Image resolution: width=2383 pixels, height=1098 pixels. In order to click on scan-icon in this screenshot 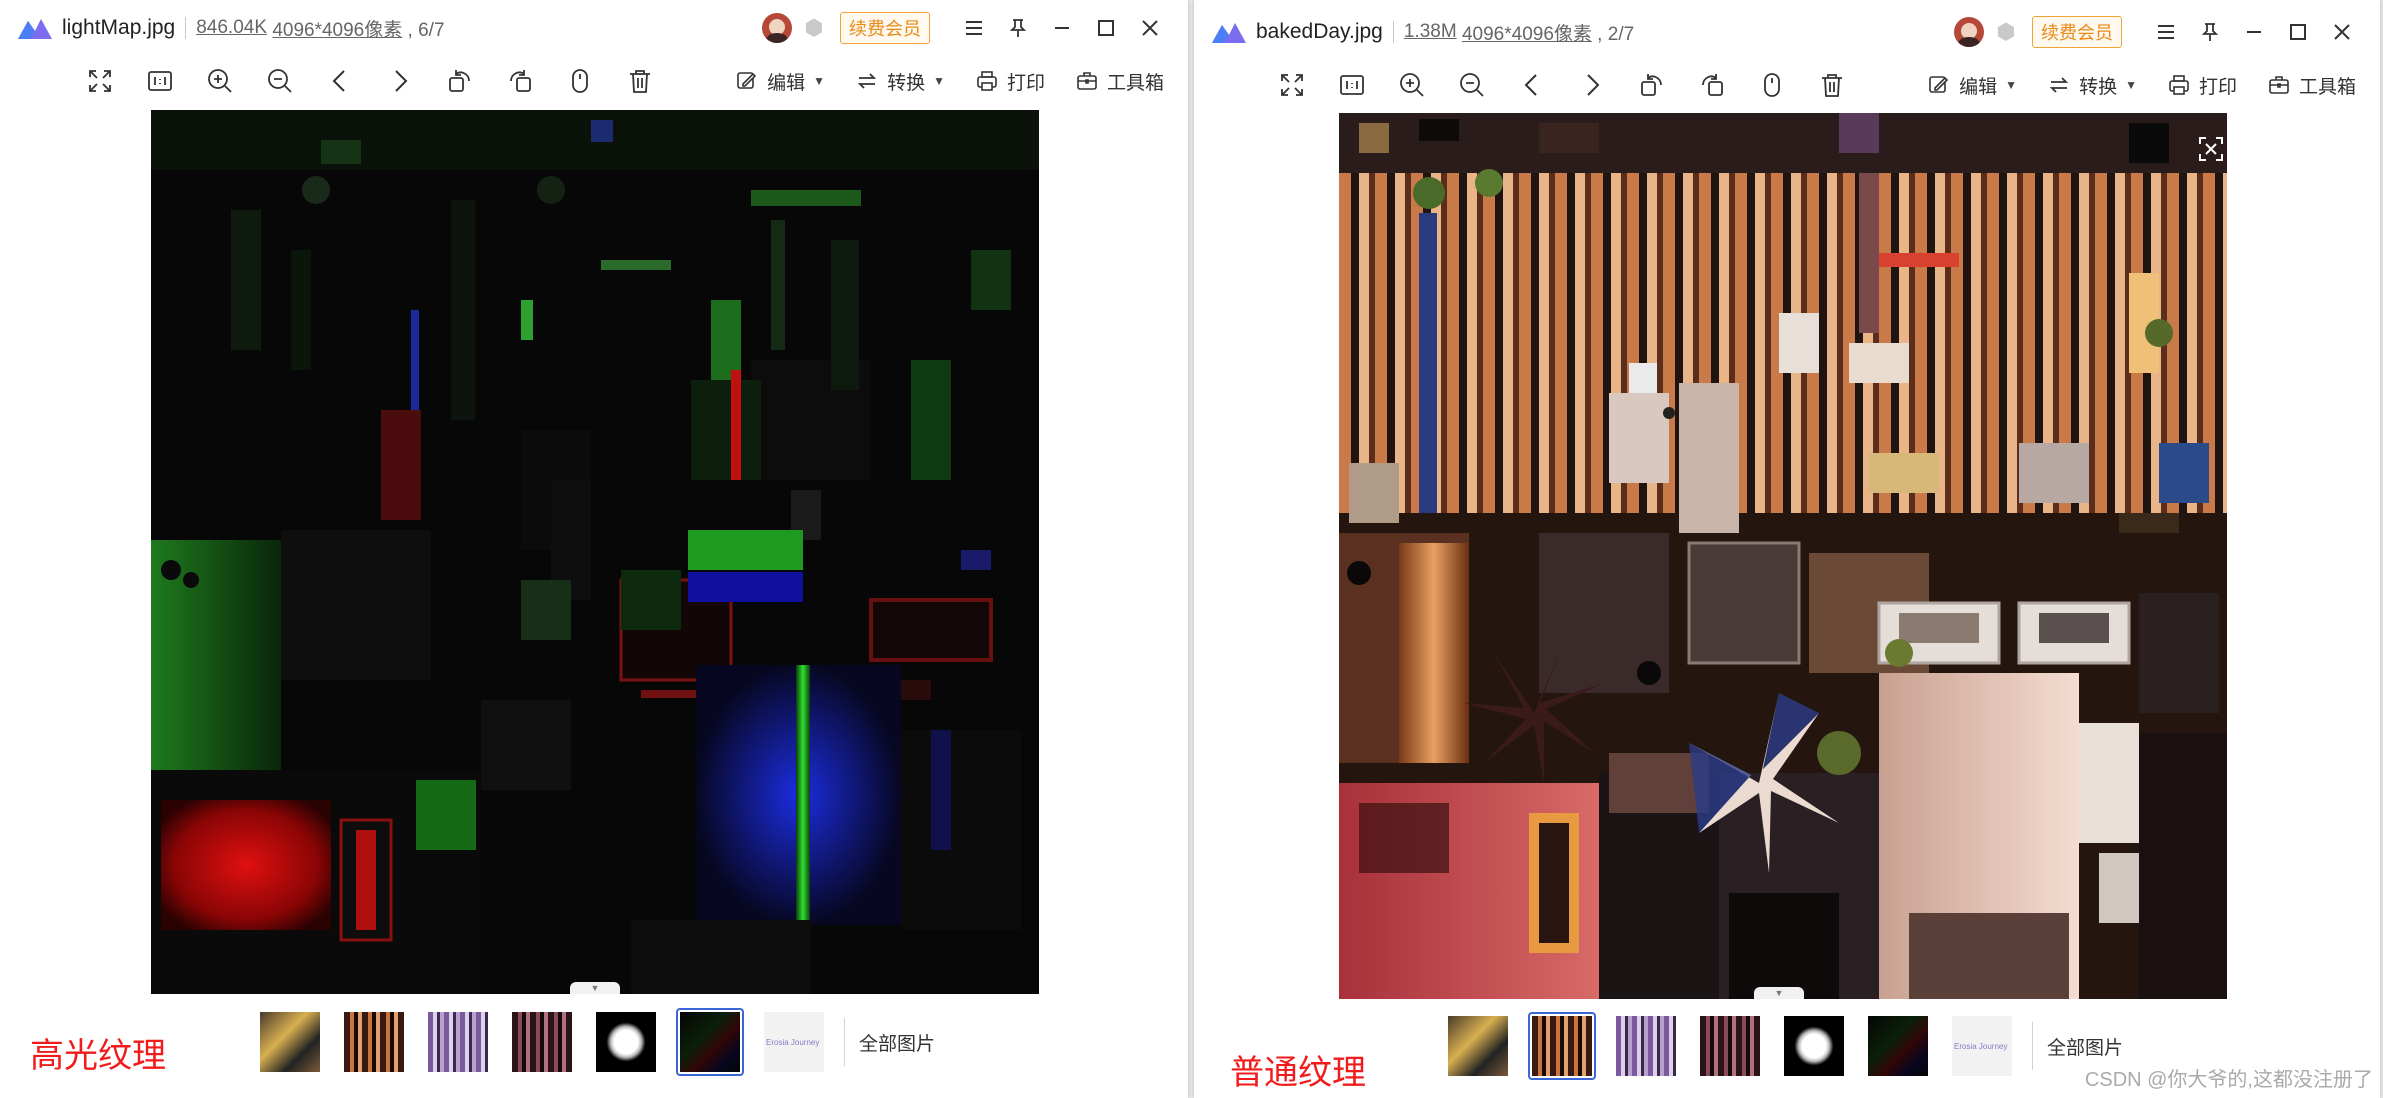, I will do `click(2211, 149)`.